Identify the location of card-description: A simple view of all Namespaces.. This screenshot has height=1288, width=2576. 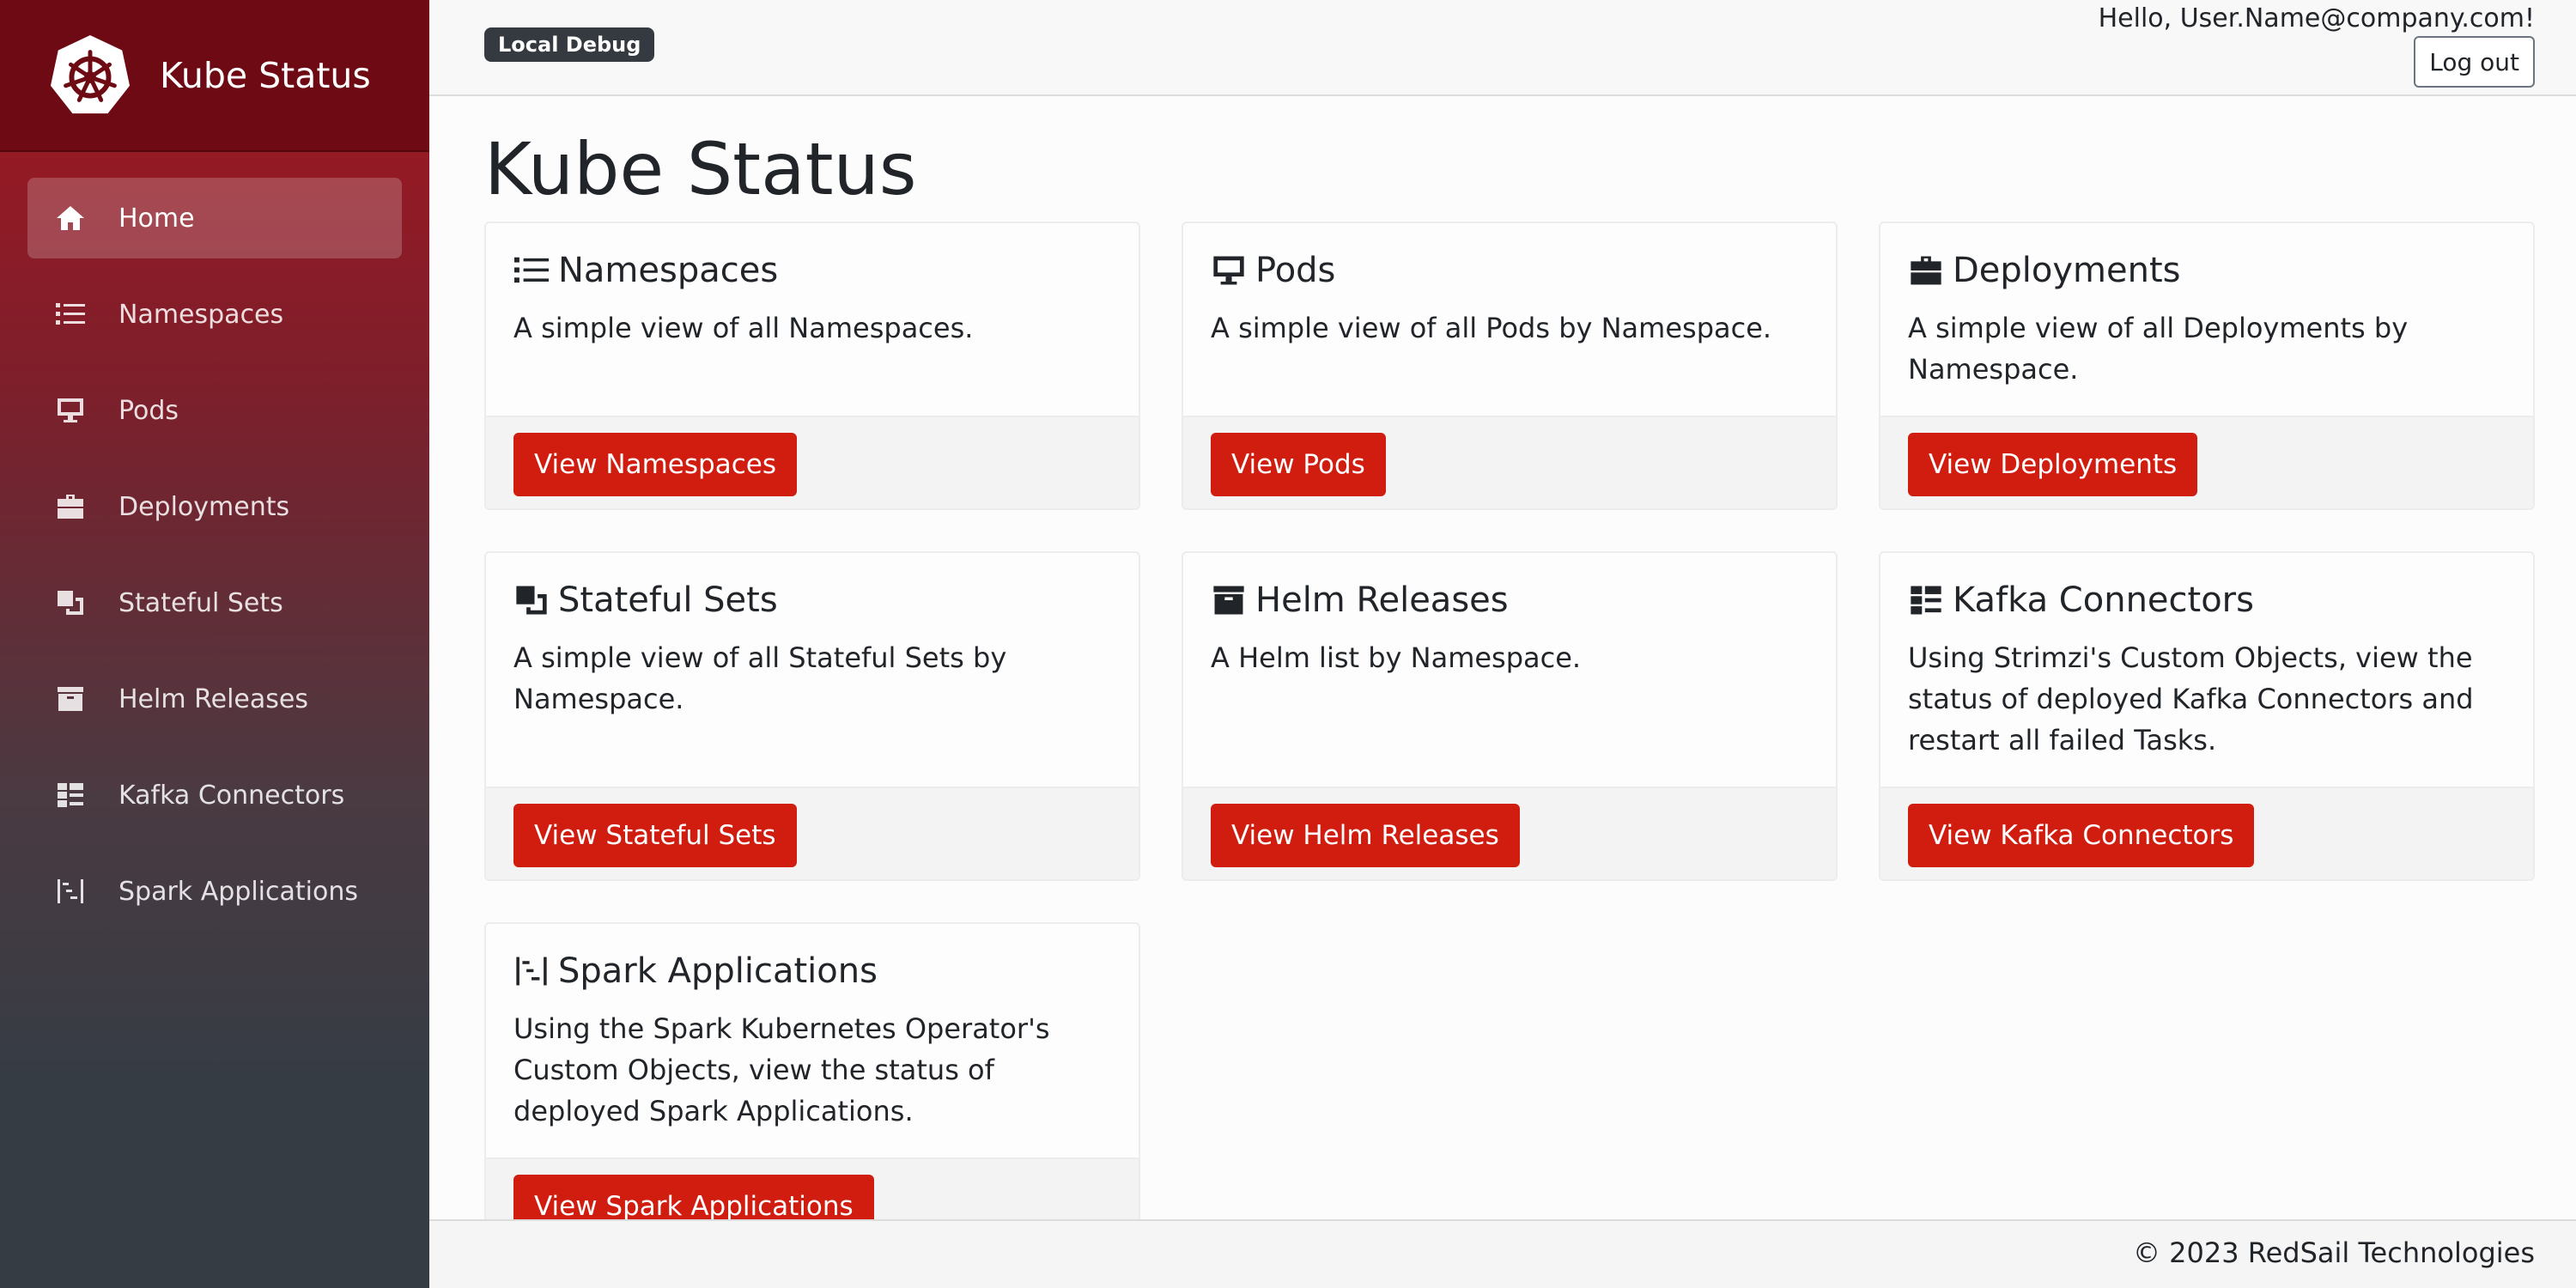
(744, 328).